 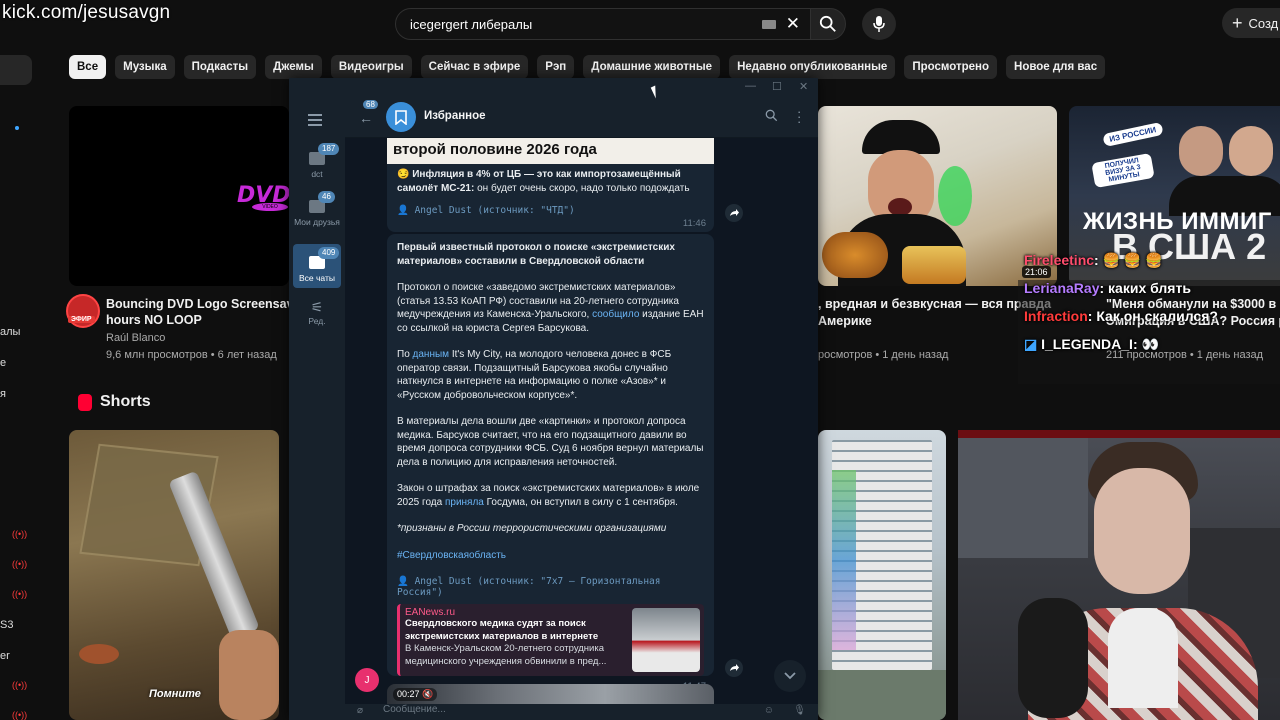 What do you see at coordinates (125, 401) in the screenshot?
I see `shorts-title: Shorts` at bounding box center [125, 401].